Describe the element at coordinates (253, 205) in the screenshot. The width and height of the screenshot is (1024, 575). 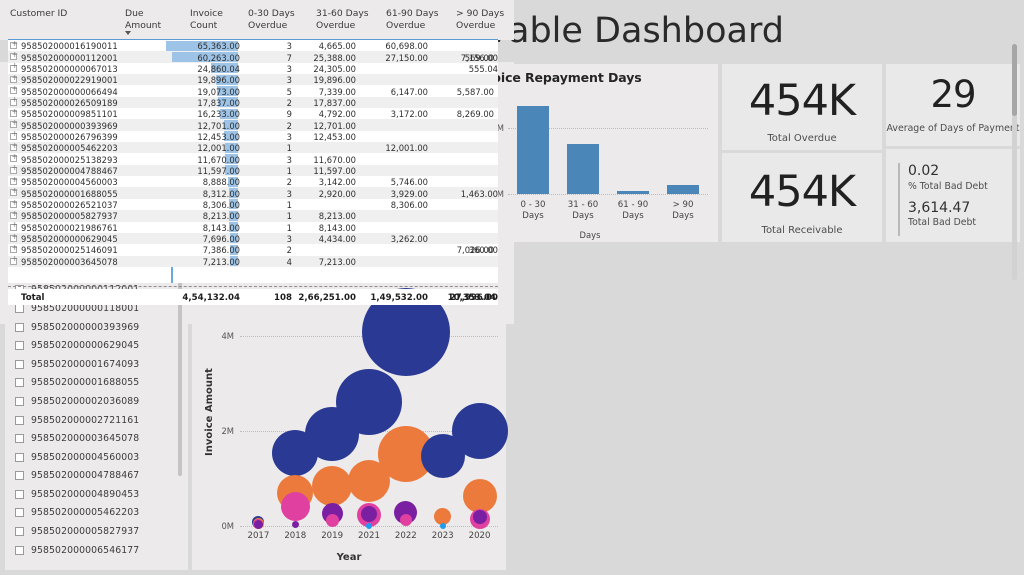
I see `table-row: 958502000026521037 8,306.00 1 8,306.00` at that location.